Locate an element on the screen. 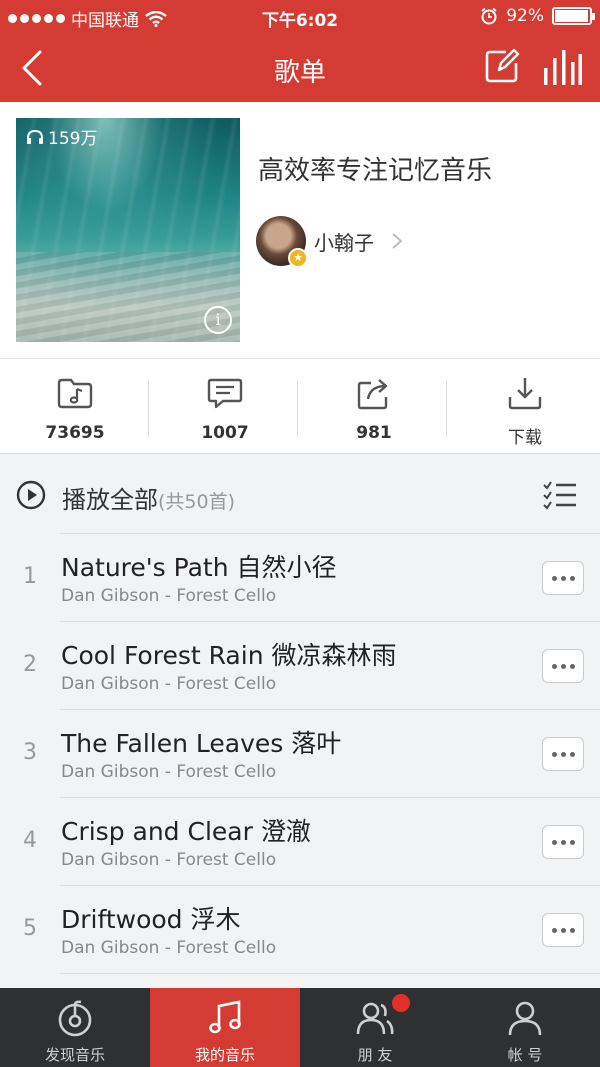 Image resolution: width=600 pixels, height=1067 pixels. comment-icon is located at coordinates (225, 393).